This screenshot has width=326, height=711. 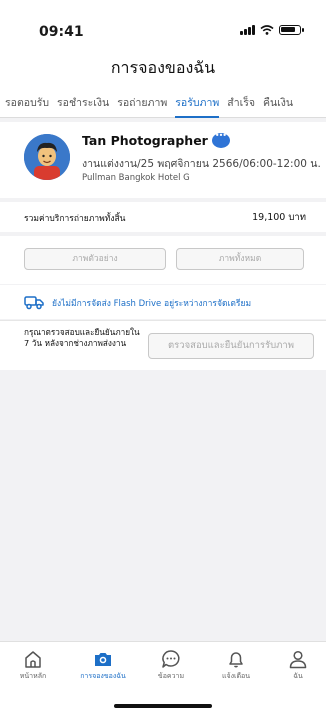 I want to click on nav-notifications: แจ้งเตือน, so click(x=236, y=665).